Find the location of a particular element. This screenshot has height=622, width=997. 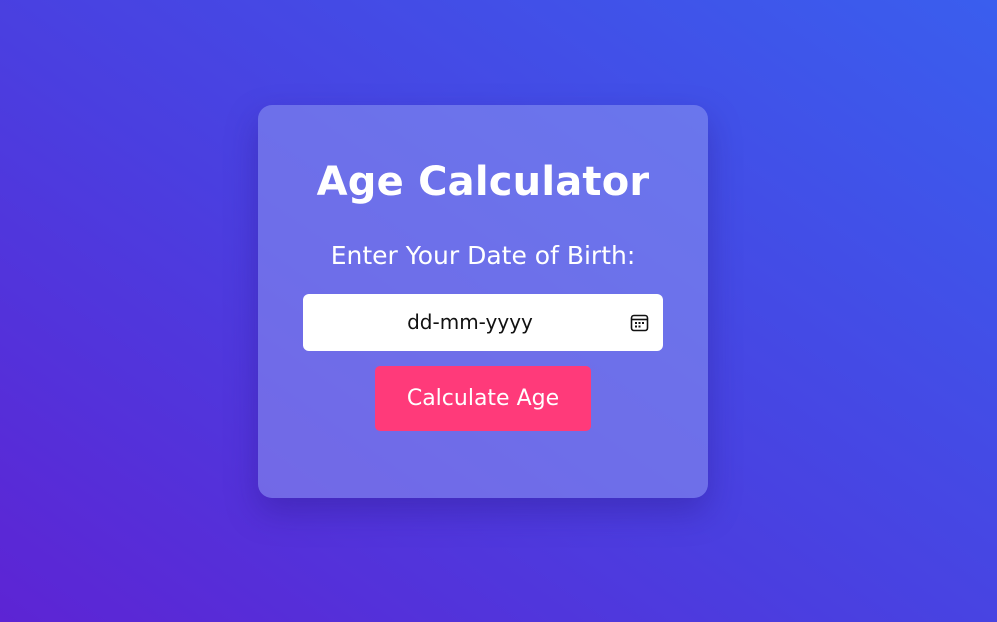

date-input-placeholder: dd-mm-yyyy is located at coordinates (470, 322).